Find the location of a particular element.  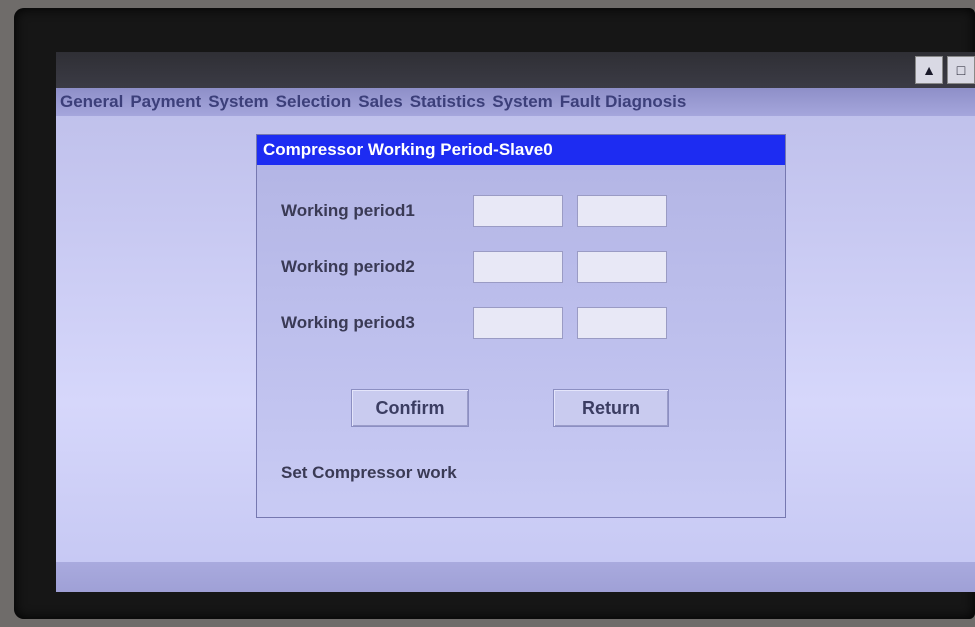

menu-item-selection: Selection is located at coordinates (314, 102).